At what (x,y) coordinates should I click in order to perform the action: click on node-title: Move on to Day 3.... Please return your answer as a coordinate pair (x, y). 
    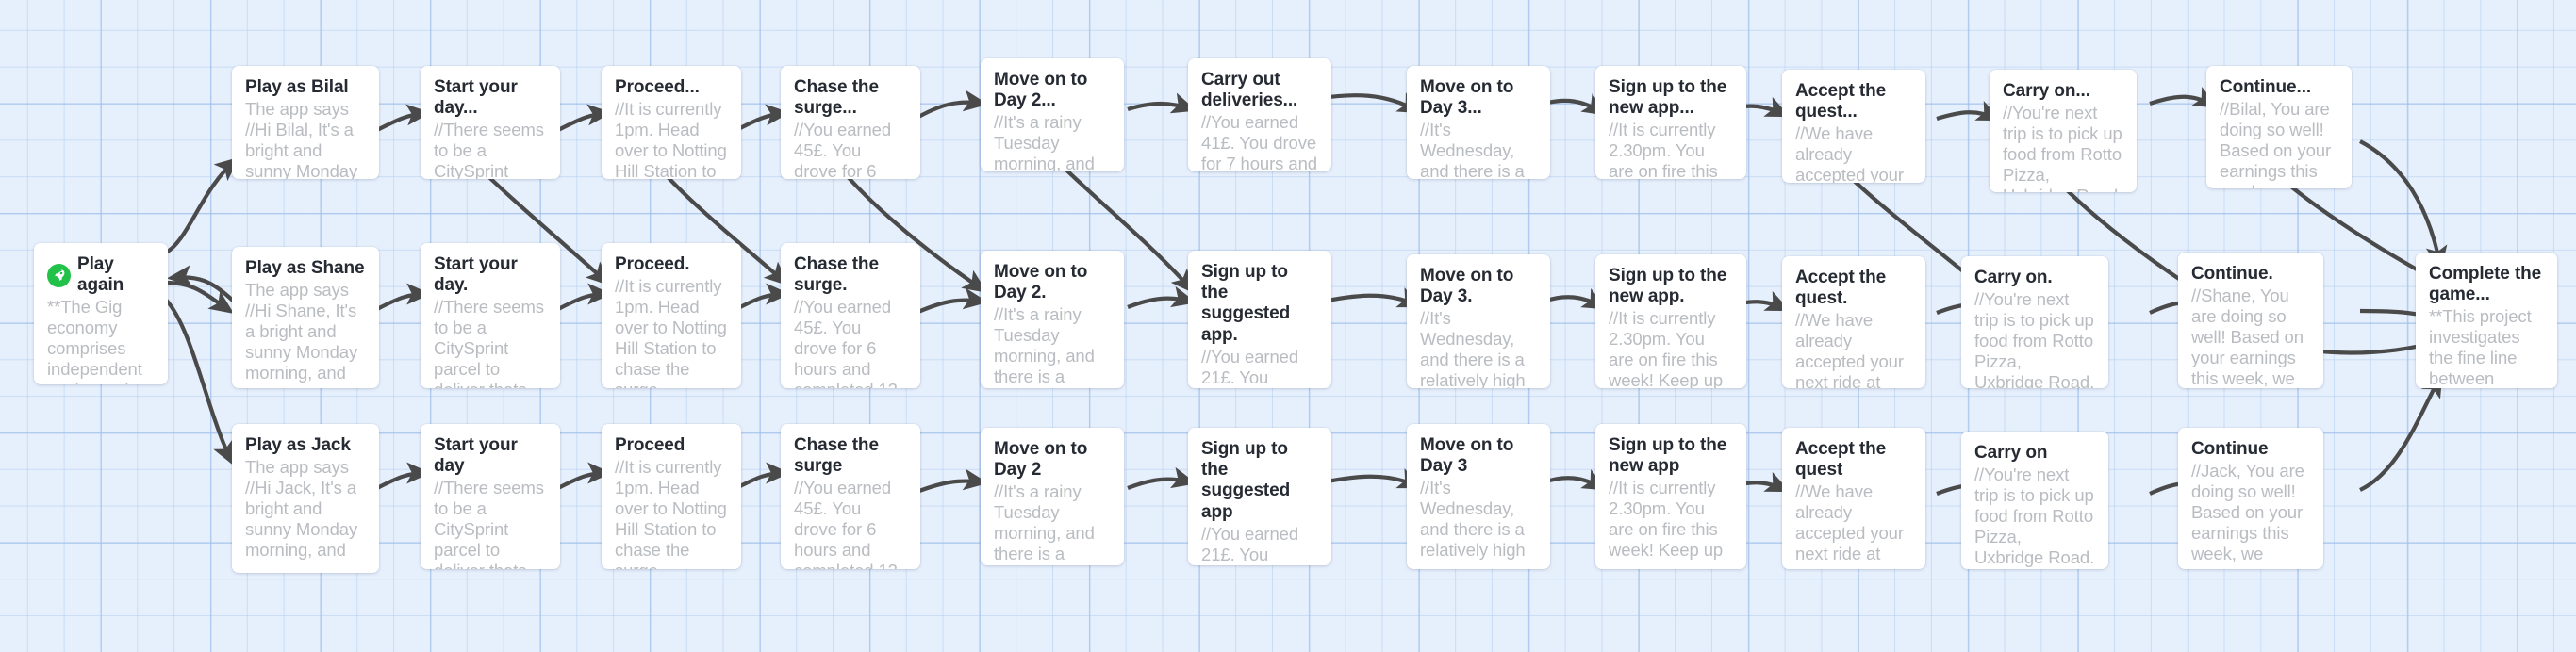
    Looking at the image, I should click on (1467, 98).